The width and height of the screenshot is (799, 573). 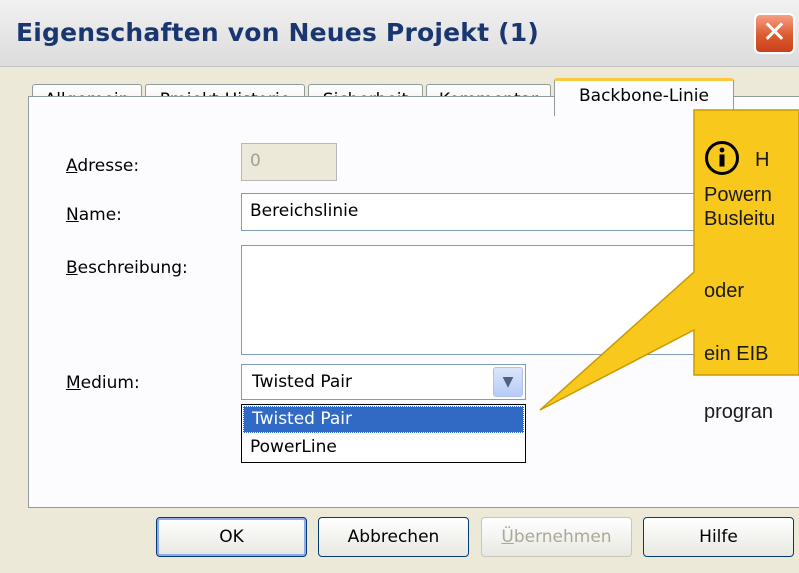 I want to click on help-button: Hilfe, so click(x=718, y=537).